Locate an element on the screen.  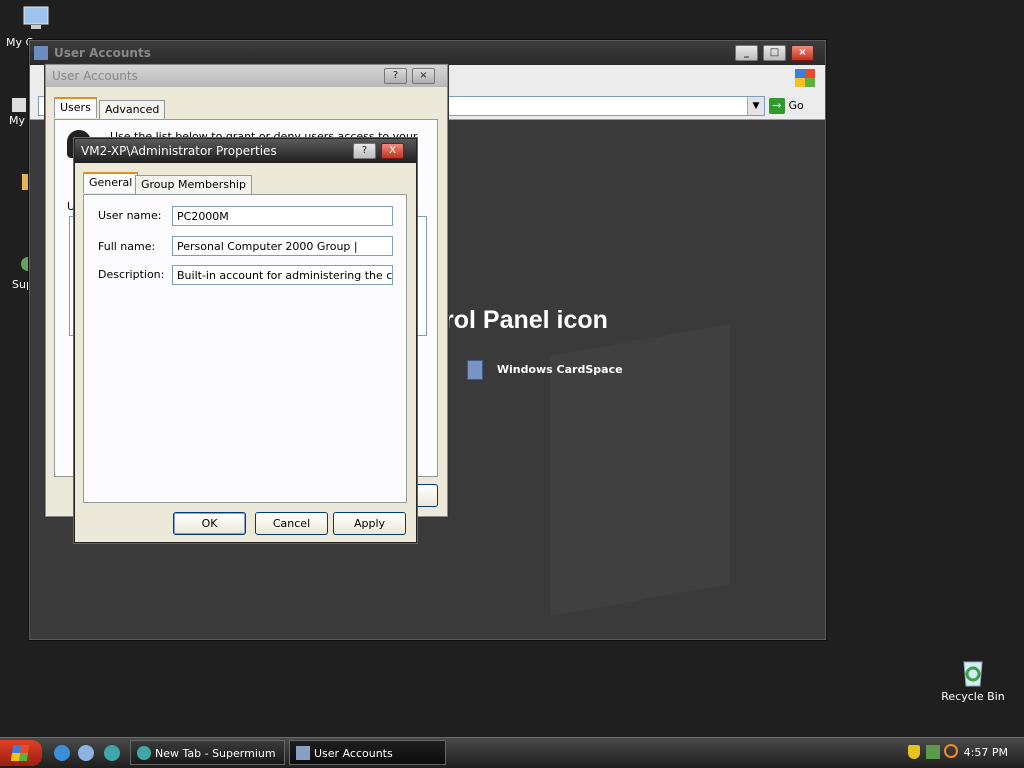
cancel-button: Cancel is located at coordinates (291, 523).